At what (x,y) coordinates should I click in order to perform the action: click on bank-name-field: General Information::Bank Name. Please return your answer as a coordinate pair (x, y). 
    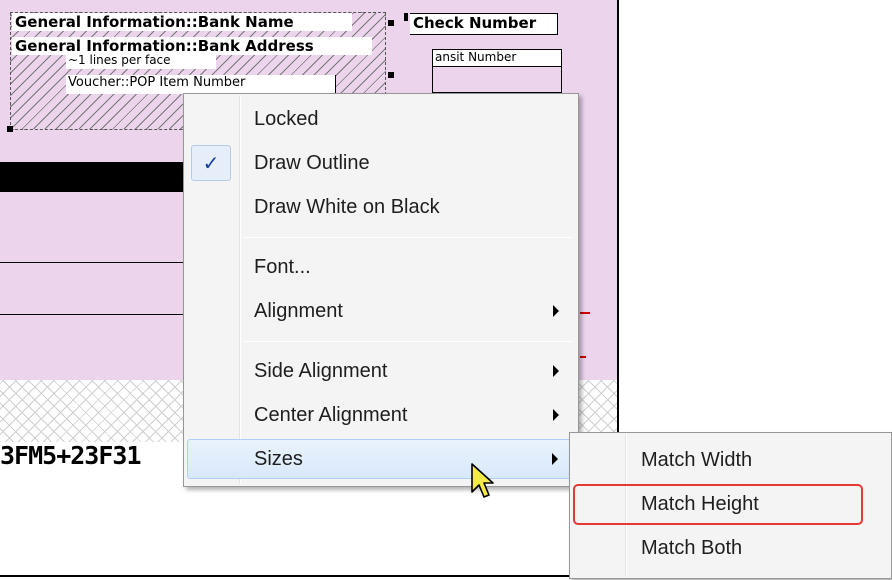
    Looking at the image, I should click on (182, 22).